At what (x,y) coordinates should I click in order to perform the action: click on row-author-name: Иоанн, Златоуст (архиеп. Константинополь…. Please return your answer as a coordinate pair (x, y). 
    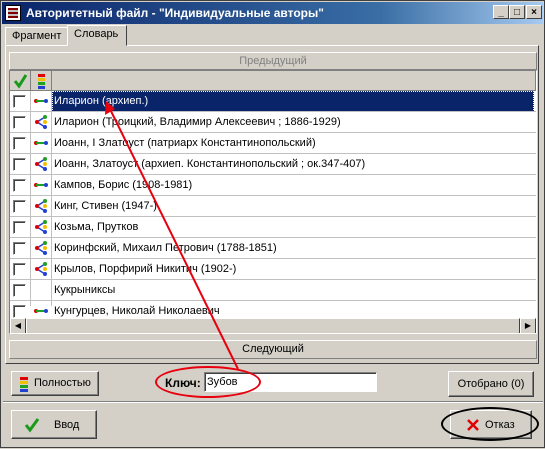
    Looking at the image, I should click on (210, 164).